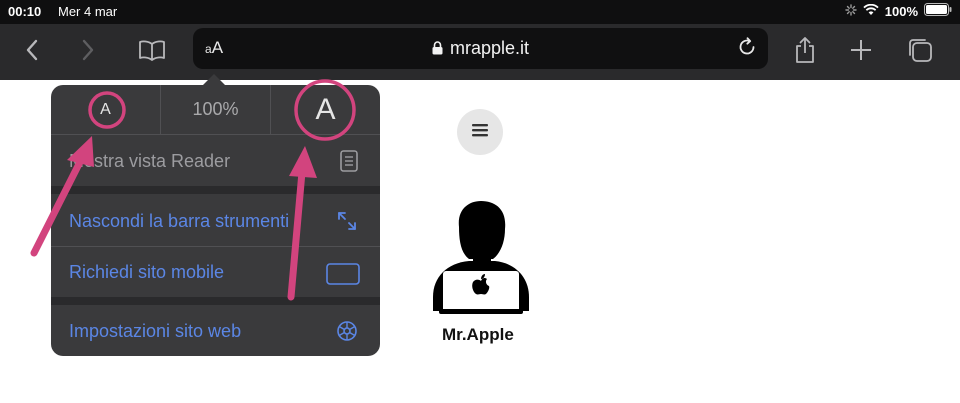 The width and height of the screenshot is (960, 403). I want to click on show-reader-view-item: Mostra vista Reader, so click(215, 161).